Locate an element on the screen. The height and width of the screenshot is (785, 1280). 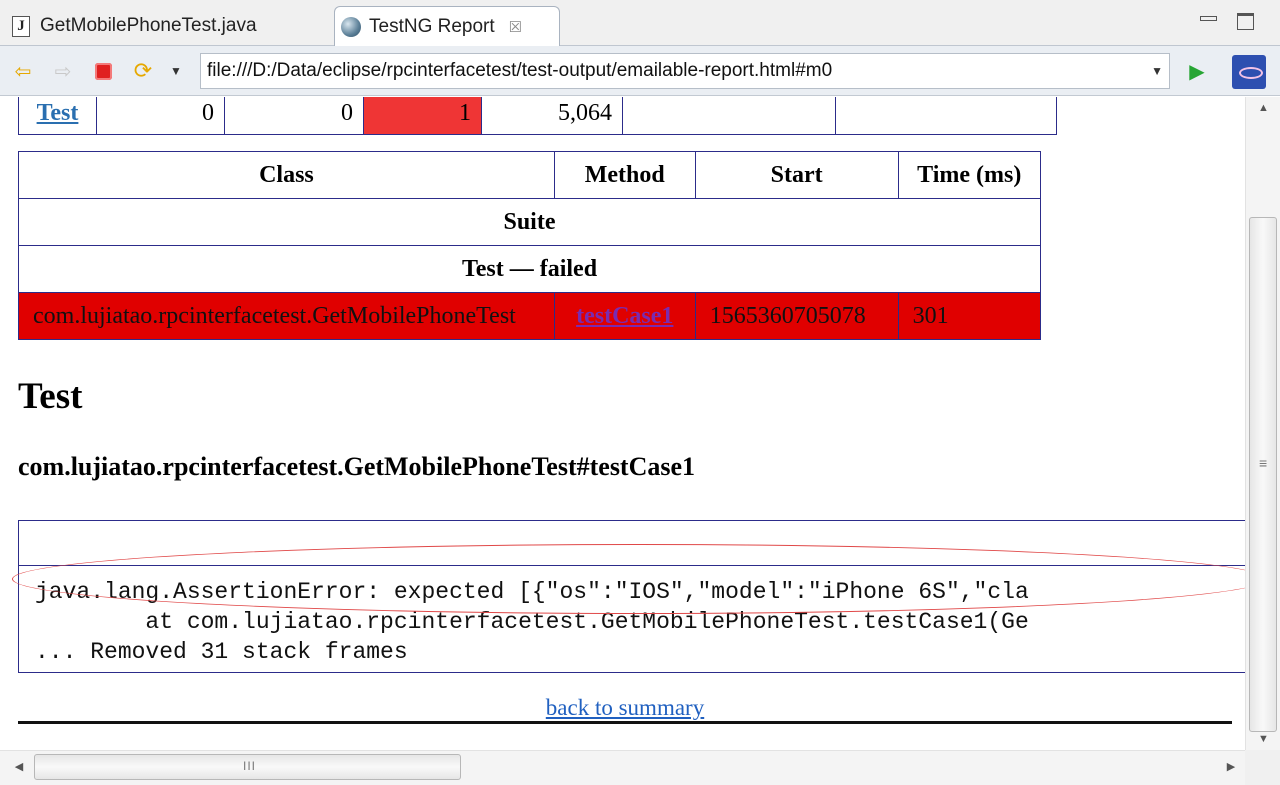
tab-label: TestNG Report is located at coordinates (432, 26).